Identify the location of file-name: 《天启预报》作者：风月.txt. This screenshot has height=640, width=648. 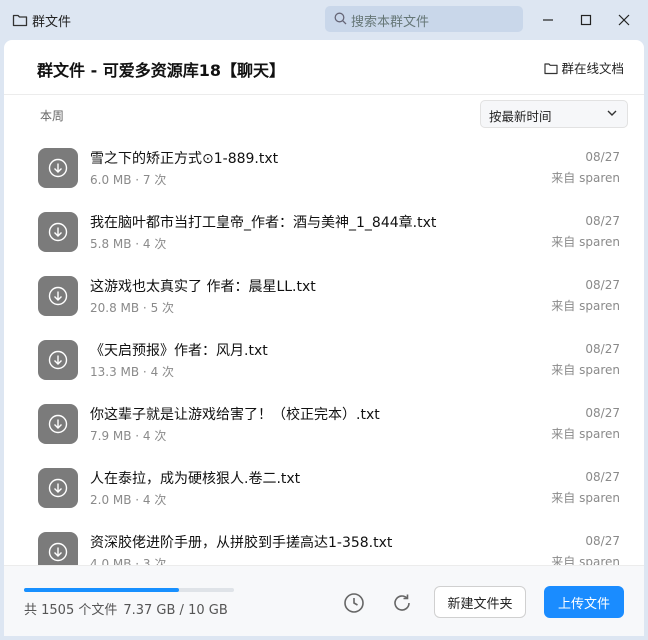
(179, 351).